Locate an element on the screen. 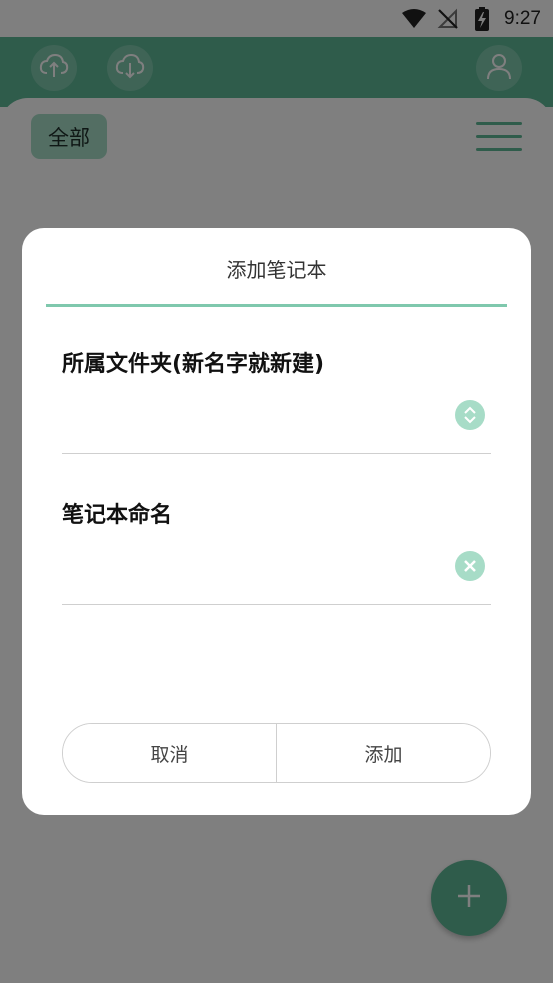  add-button: 添加 is located at coordinates (383, 753).